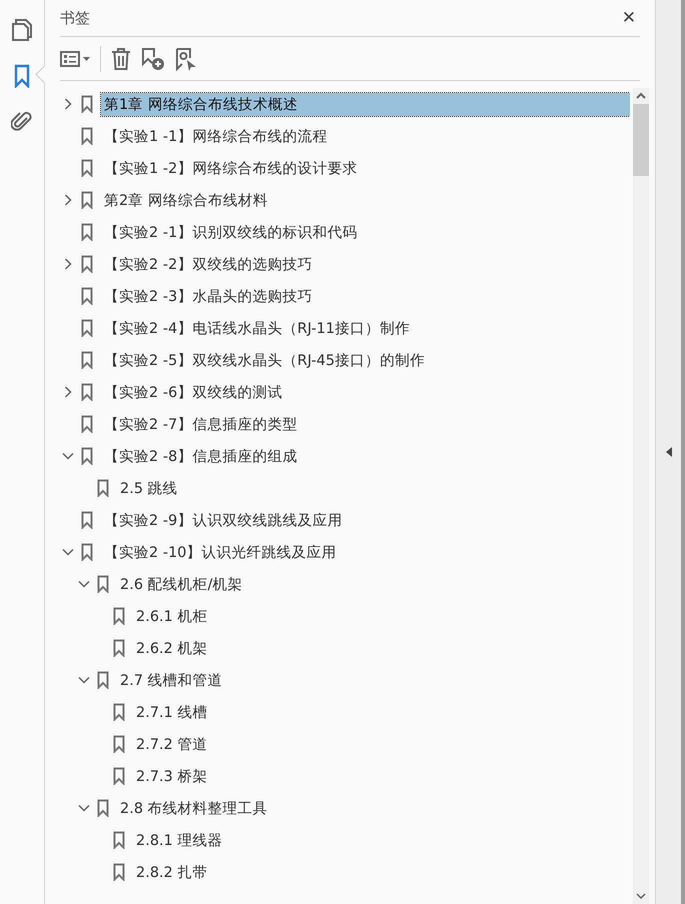  What do you see at coordinates (200, 424) in the screenshot?
I see `bookmark-item: 【实验2 -7】信息插座的类型` at bounding box center [200, 424].